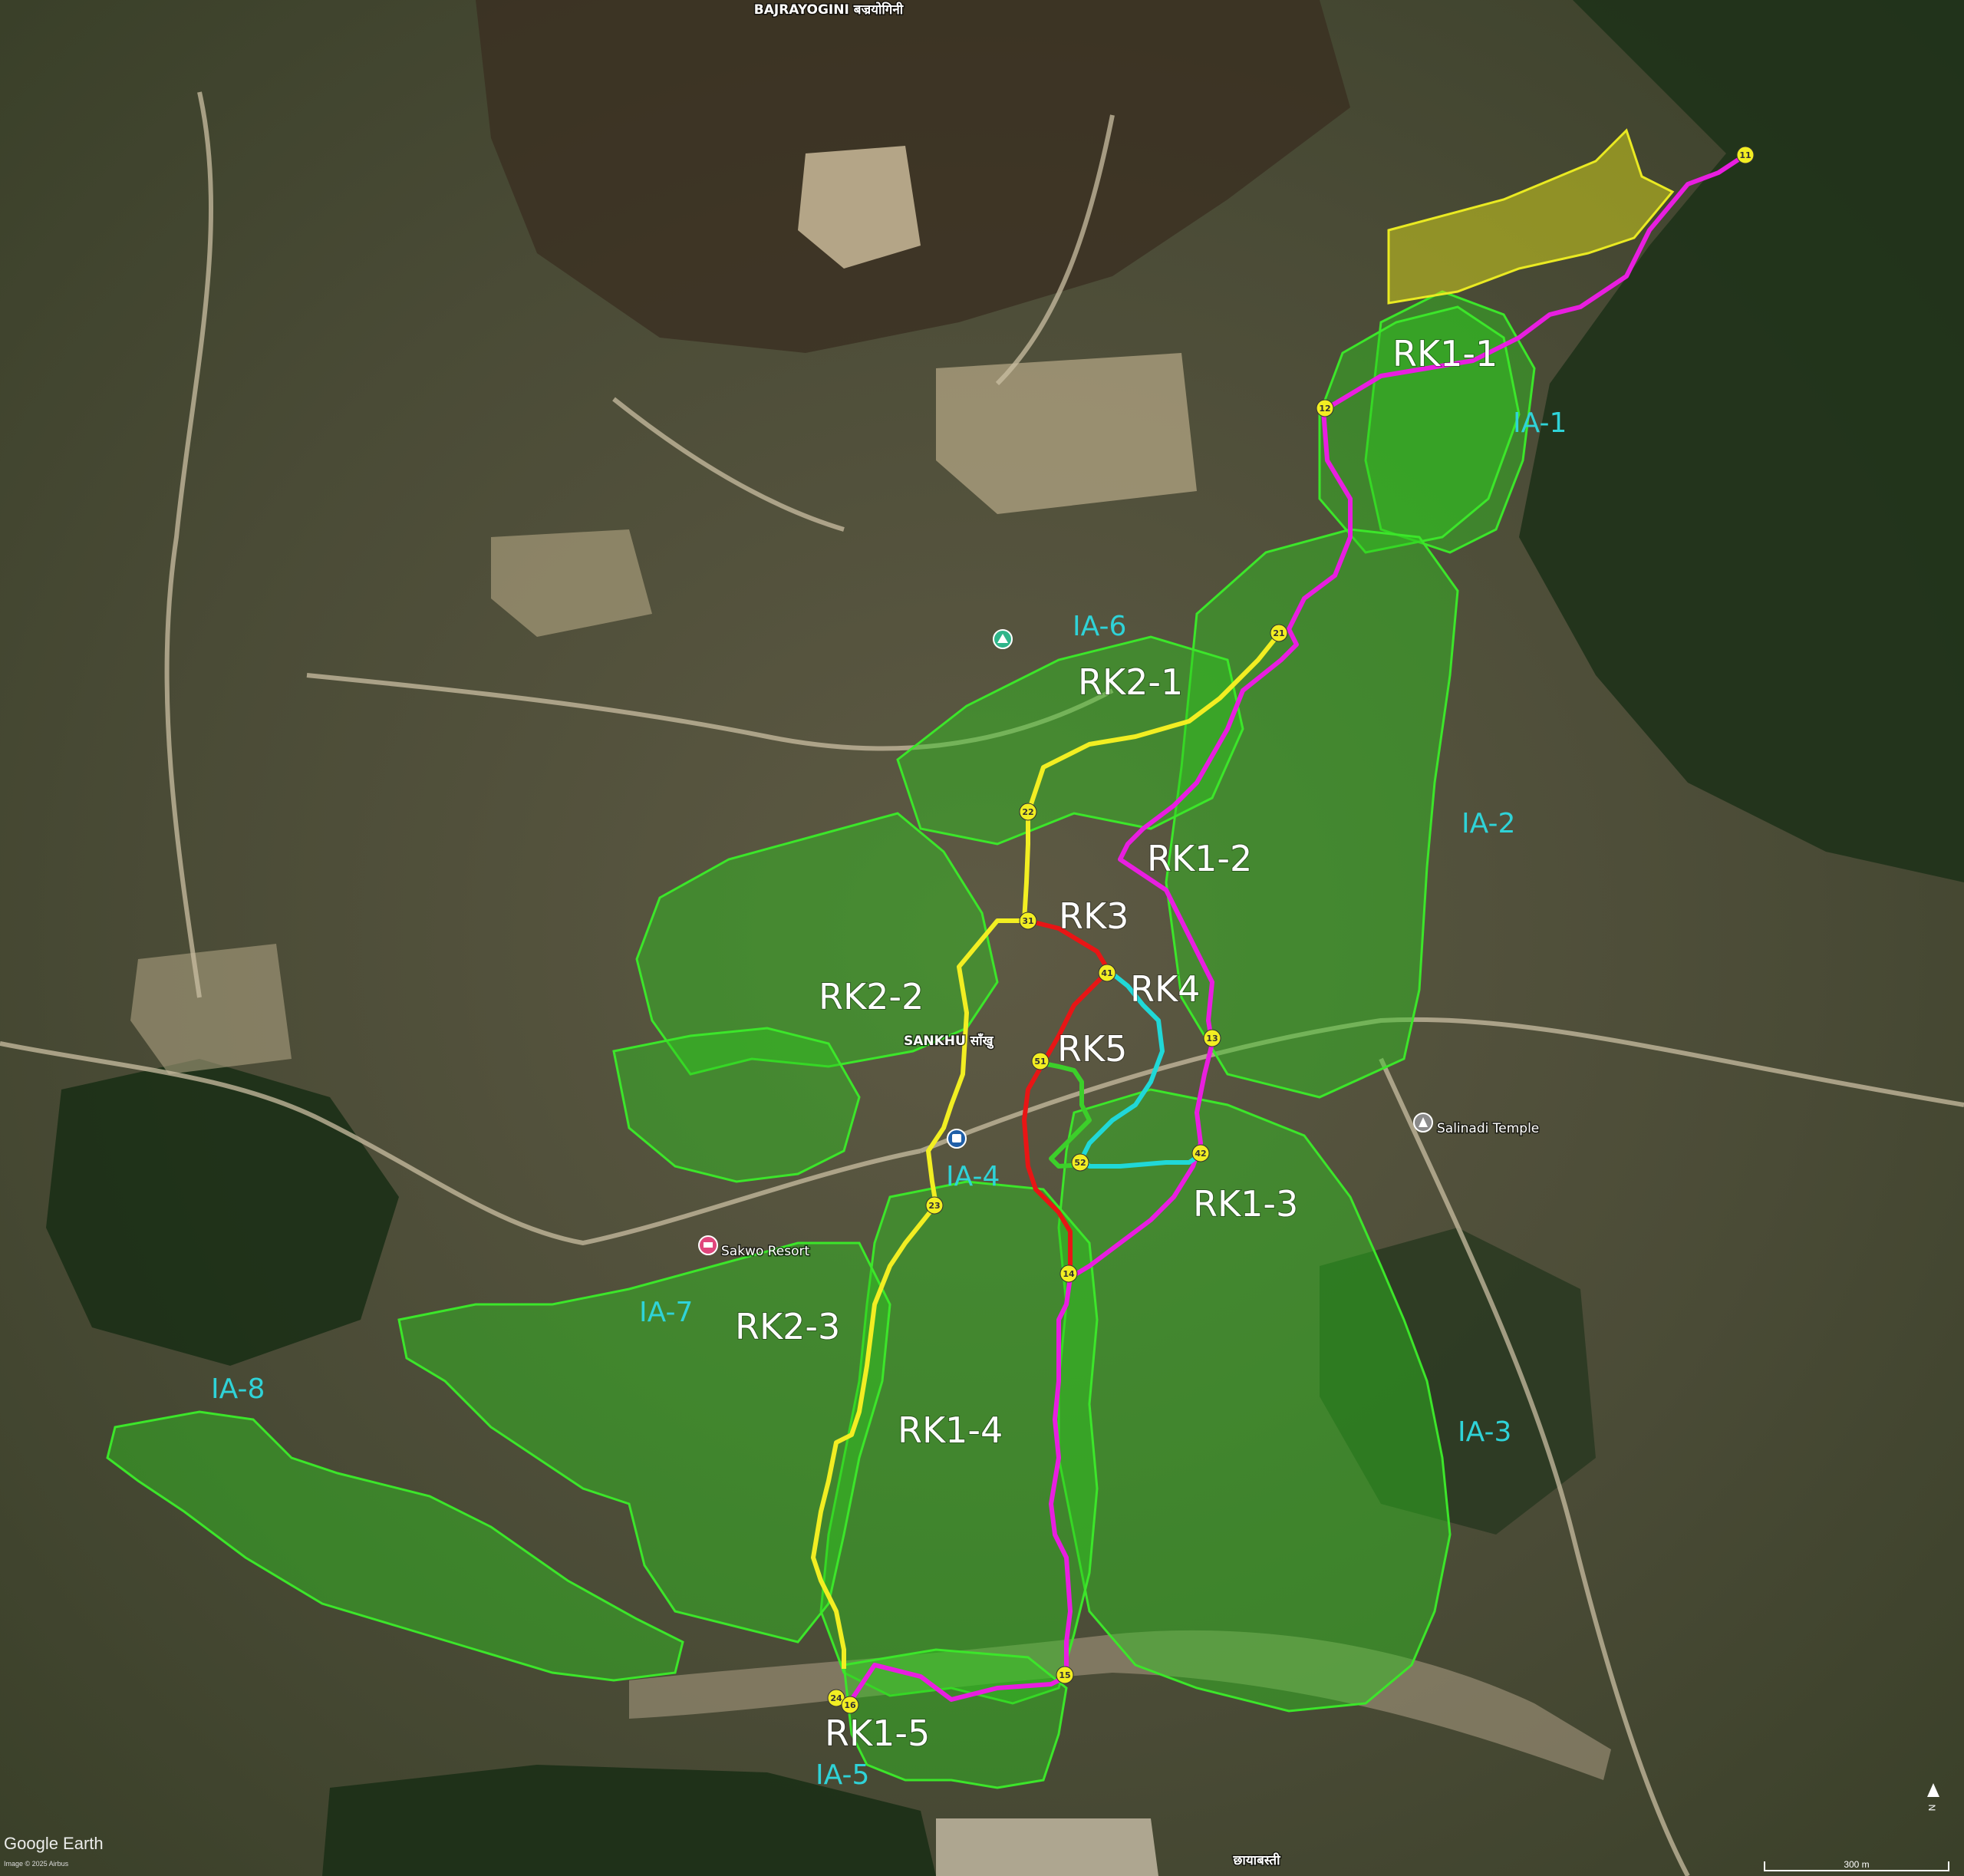  Describe the element at coordinates (1047, 1847) in the screenshot. I see `bare-area-south` at that location.